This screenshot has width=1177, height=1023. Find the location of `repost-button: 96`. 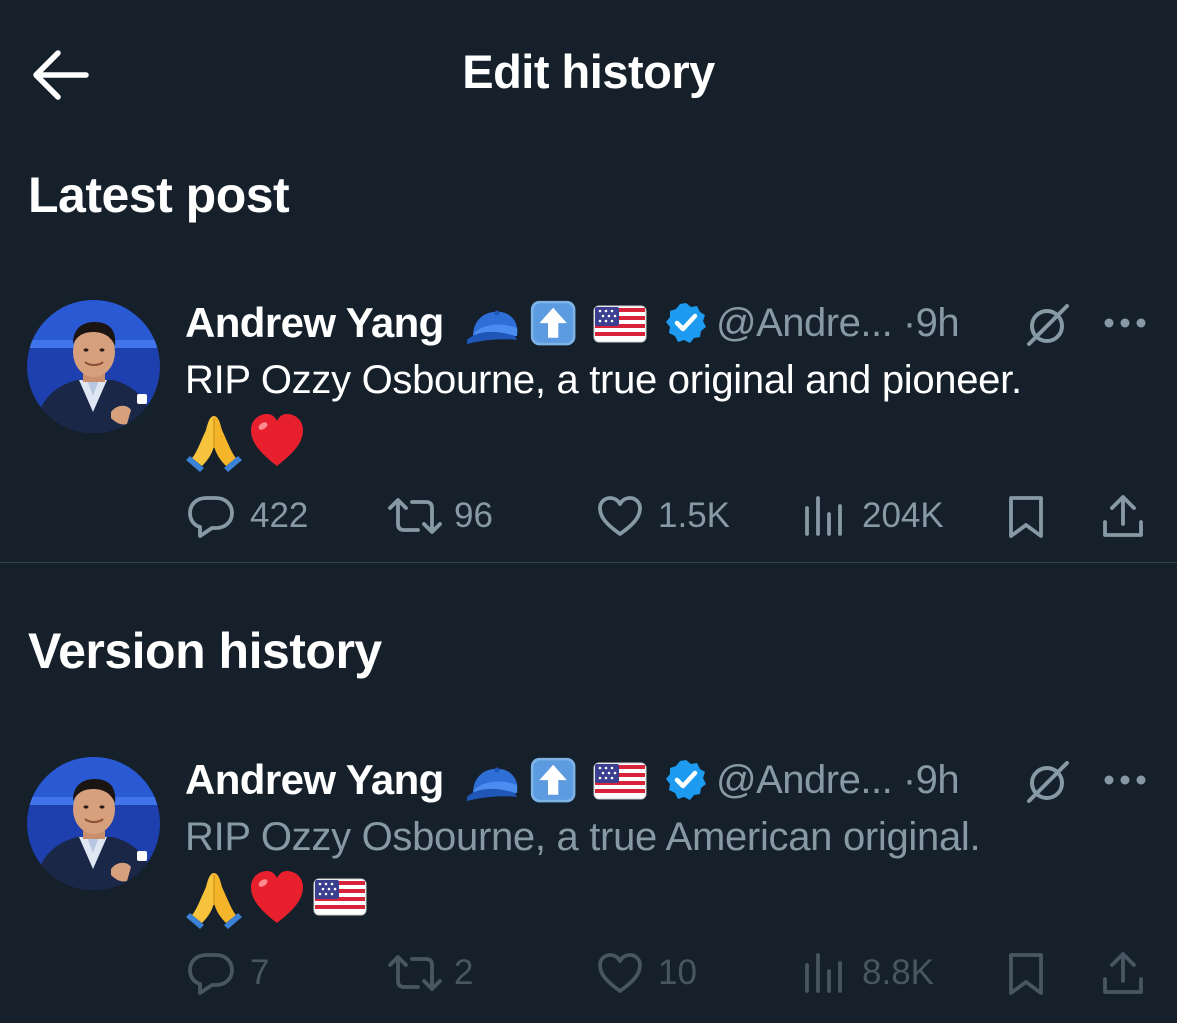

repost-button: 96 is located at coordinates (446, 515).